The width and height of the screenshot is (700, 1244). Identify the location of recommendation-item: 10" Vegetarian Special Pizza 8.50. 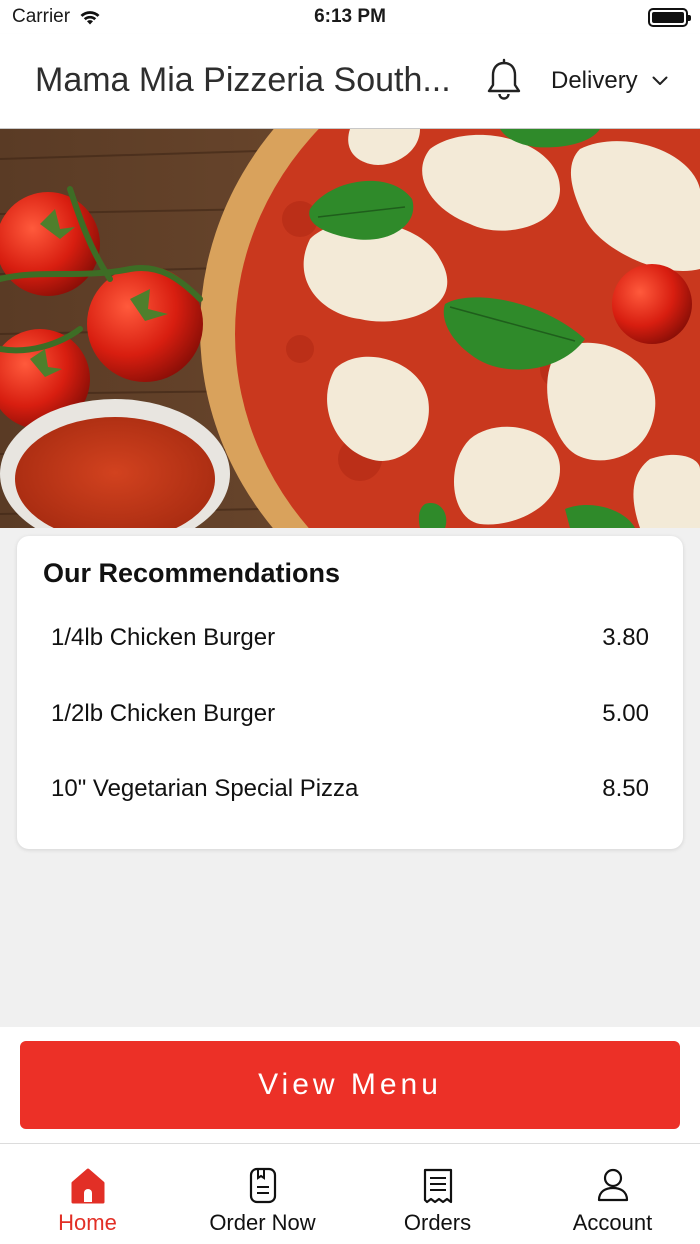
(350, 789).